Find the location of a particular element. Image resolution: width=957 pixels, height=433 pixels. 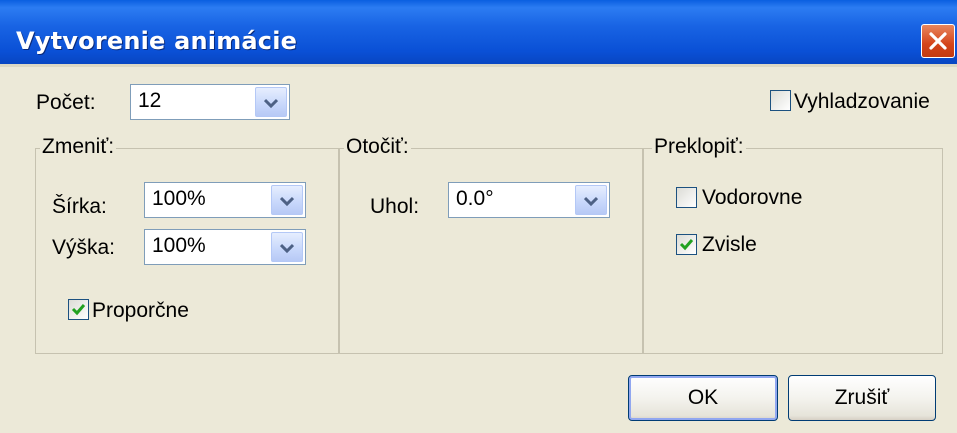

title-bar: Vytvorenie animácie is located at coordinates (478, 32).